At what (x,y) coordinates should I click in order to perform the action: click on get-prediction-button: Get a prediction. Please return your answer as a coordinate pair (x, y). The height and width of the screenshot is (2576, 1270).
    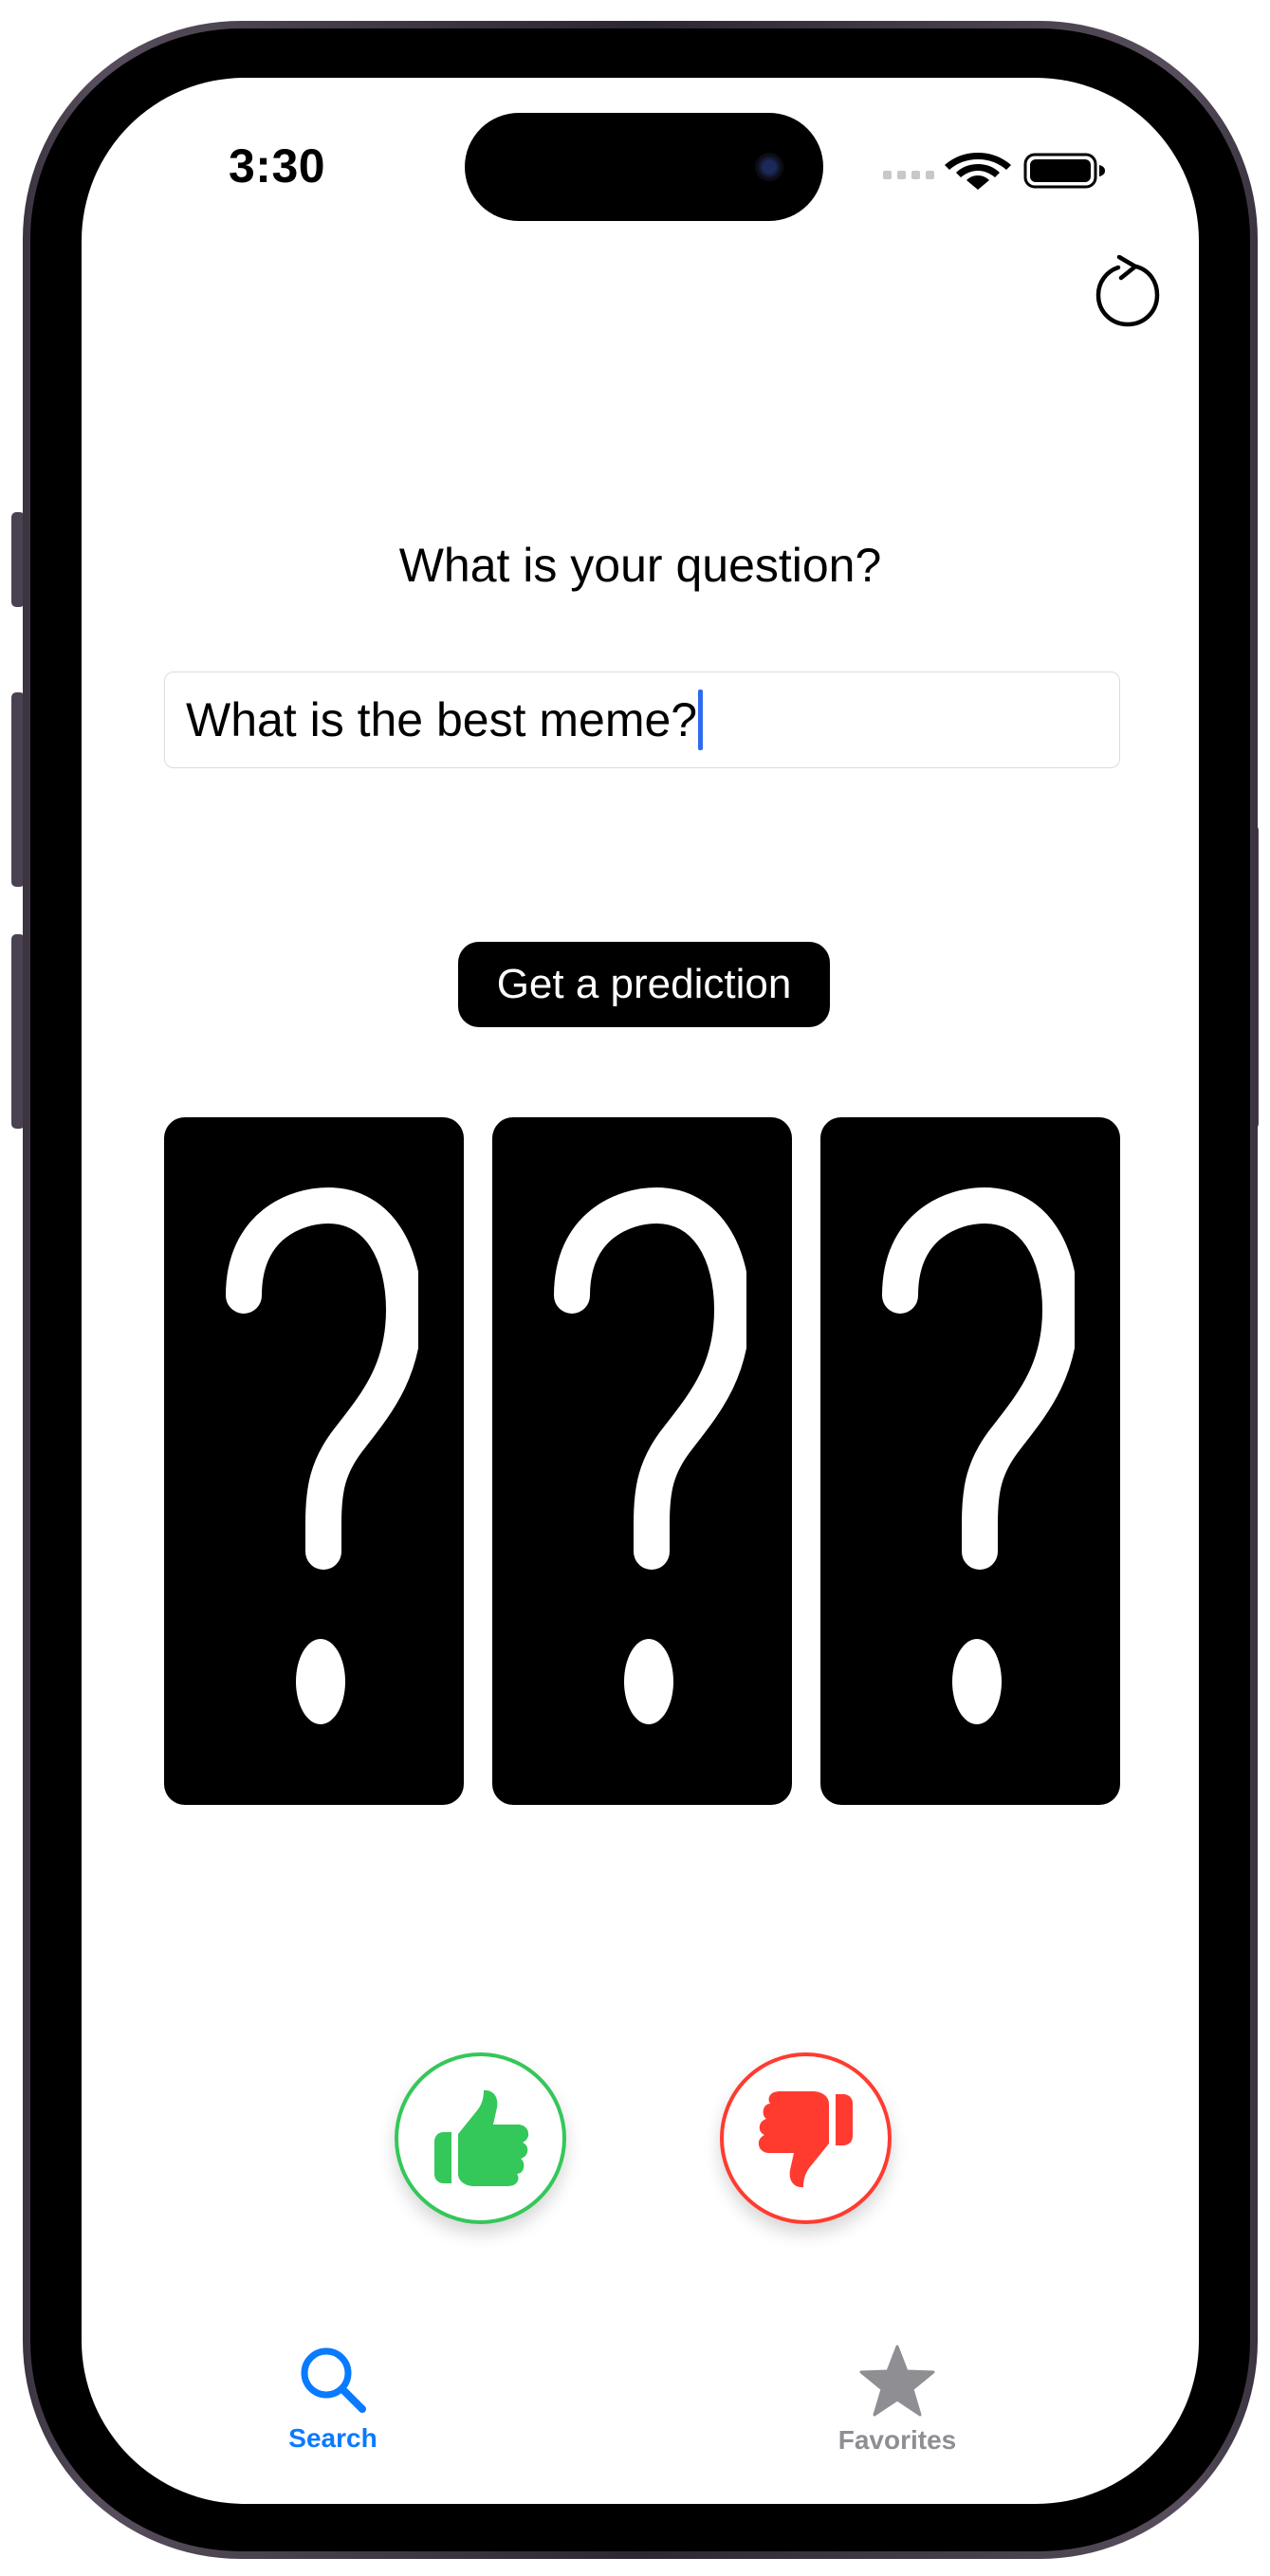
    Looking at the image, I should click on (644, 984).